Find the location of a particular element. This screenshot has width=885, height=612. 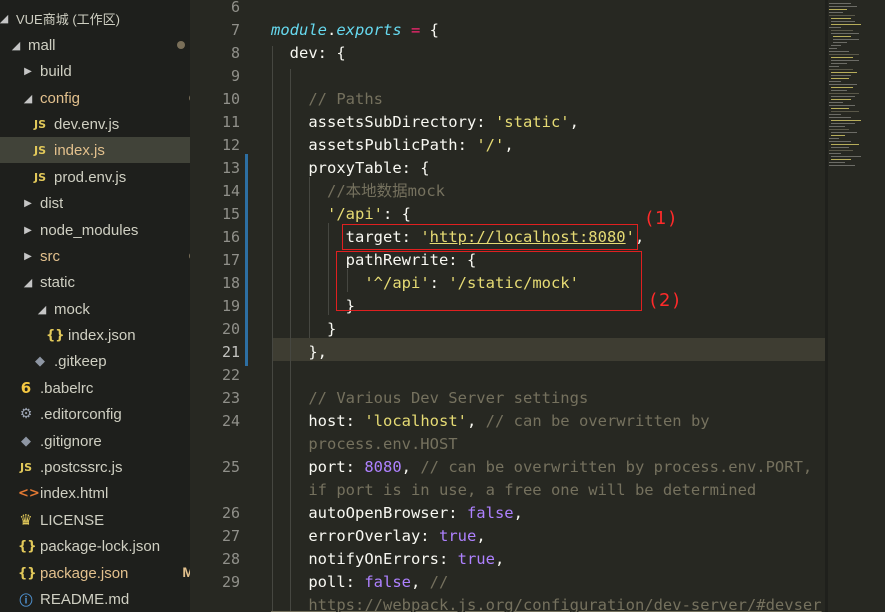

tree-file-index-html: <> index.html is located at coordinates (95, 493).